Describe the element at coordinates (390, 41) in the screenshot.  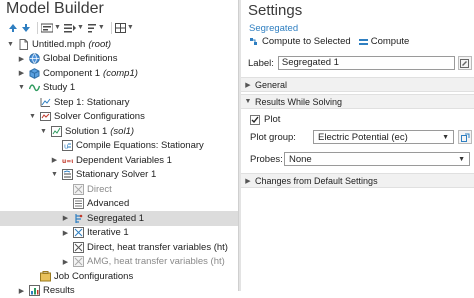
I see `compute-label: Compute` at that location.